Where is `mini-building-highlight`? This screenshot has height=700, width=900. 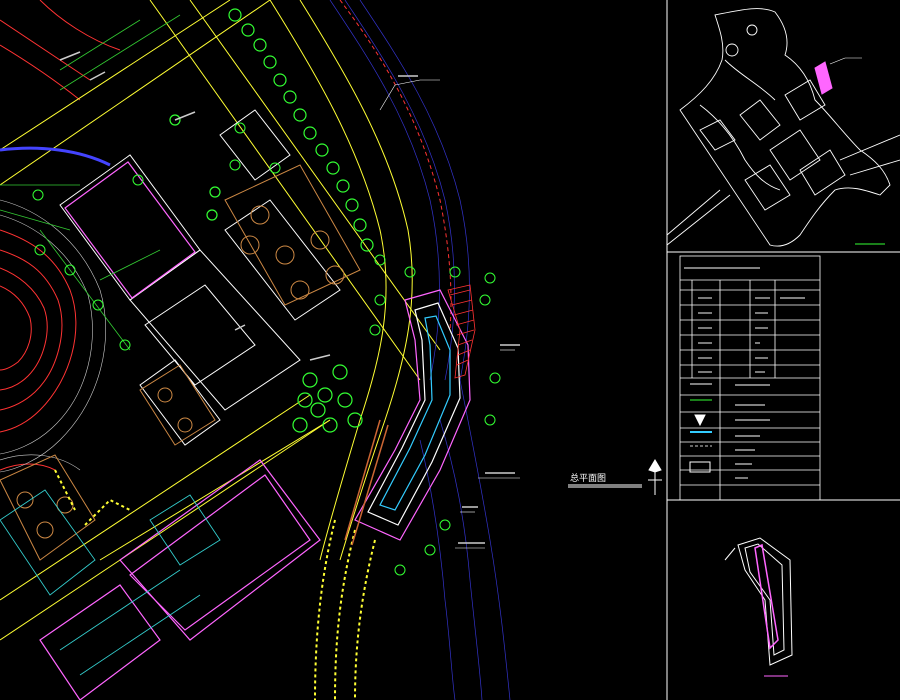
mini-building-highlight is located at coordinates (766, 596).